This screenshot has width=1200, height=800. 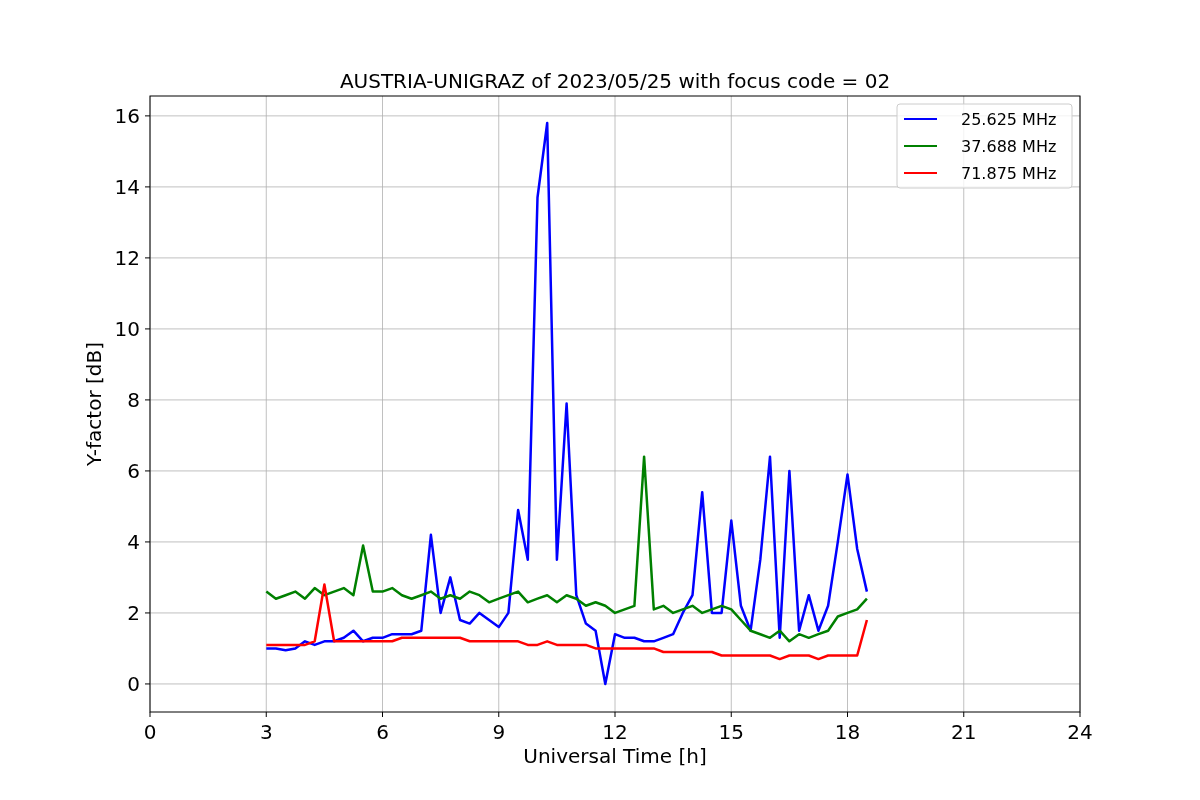 I want to click on y-tick-label: 16, so click(x=127, y=115).